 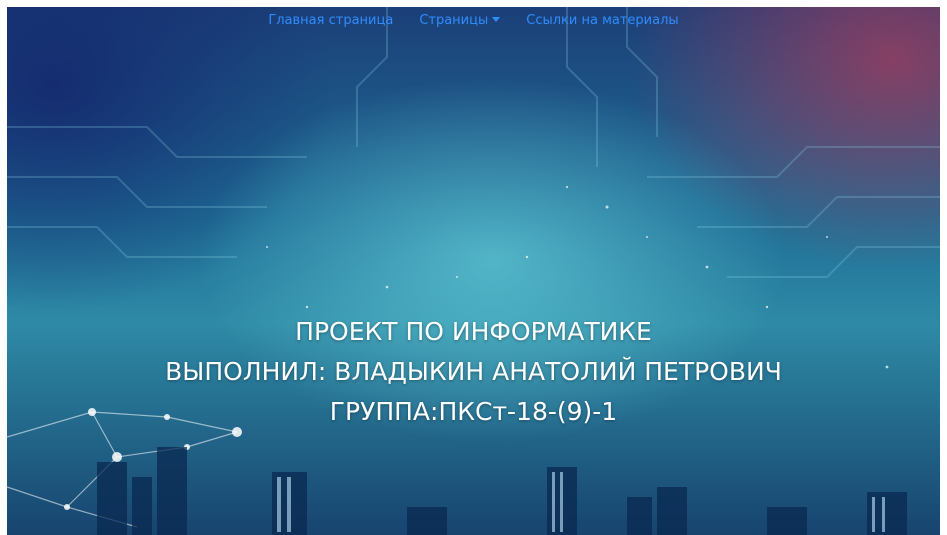 I want to click on nav-link-materials: Ссылки на материалы, so click(x=602, y=20).